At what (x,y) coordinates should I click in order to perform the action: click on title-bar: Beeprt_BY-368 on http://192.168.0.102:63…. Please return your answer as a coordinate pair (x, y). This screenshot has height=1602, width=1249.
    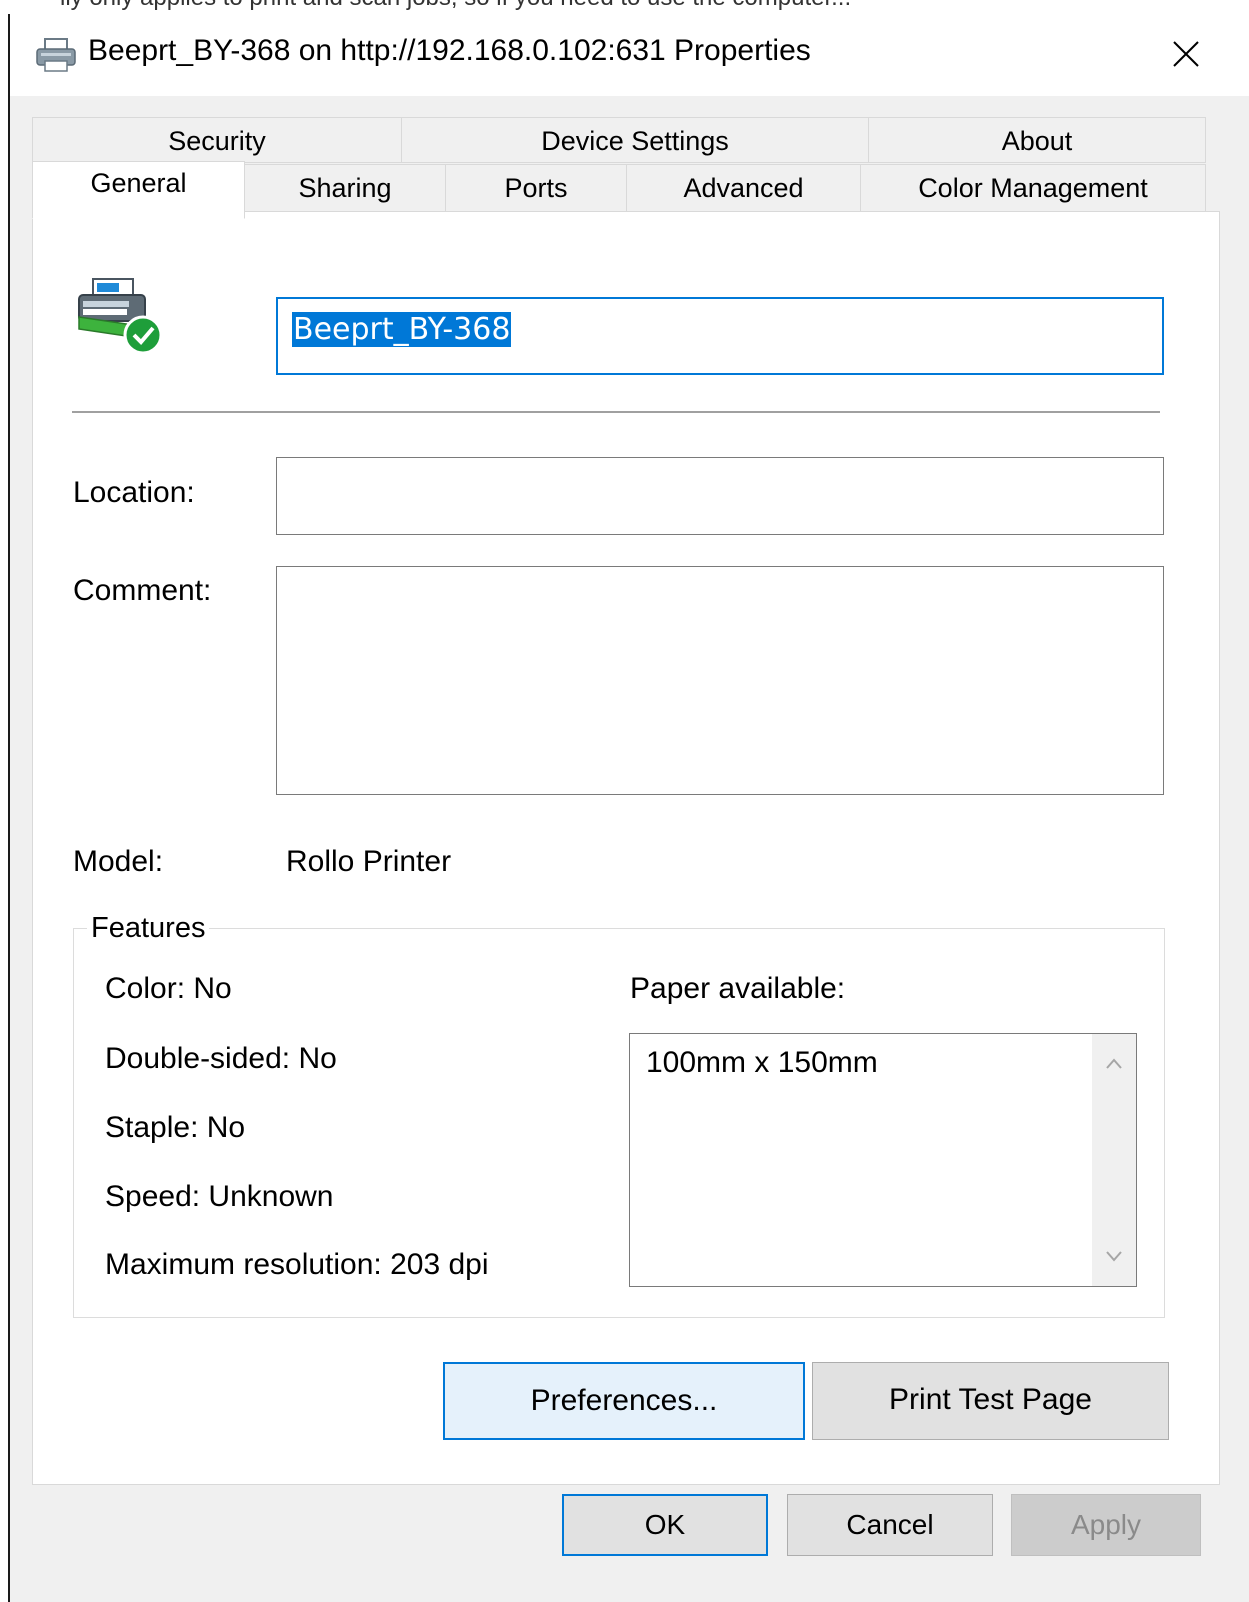
    Looking at the image, I should click on (629, 55).